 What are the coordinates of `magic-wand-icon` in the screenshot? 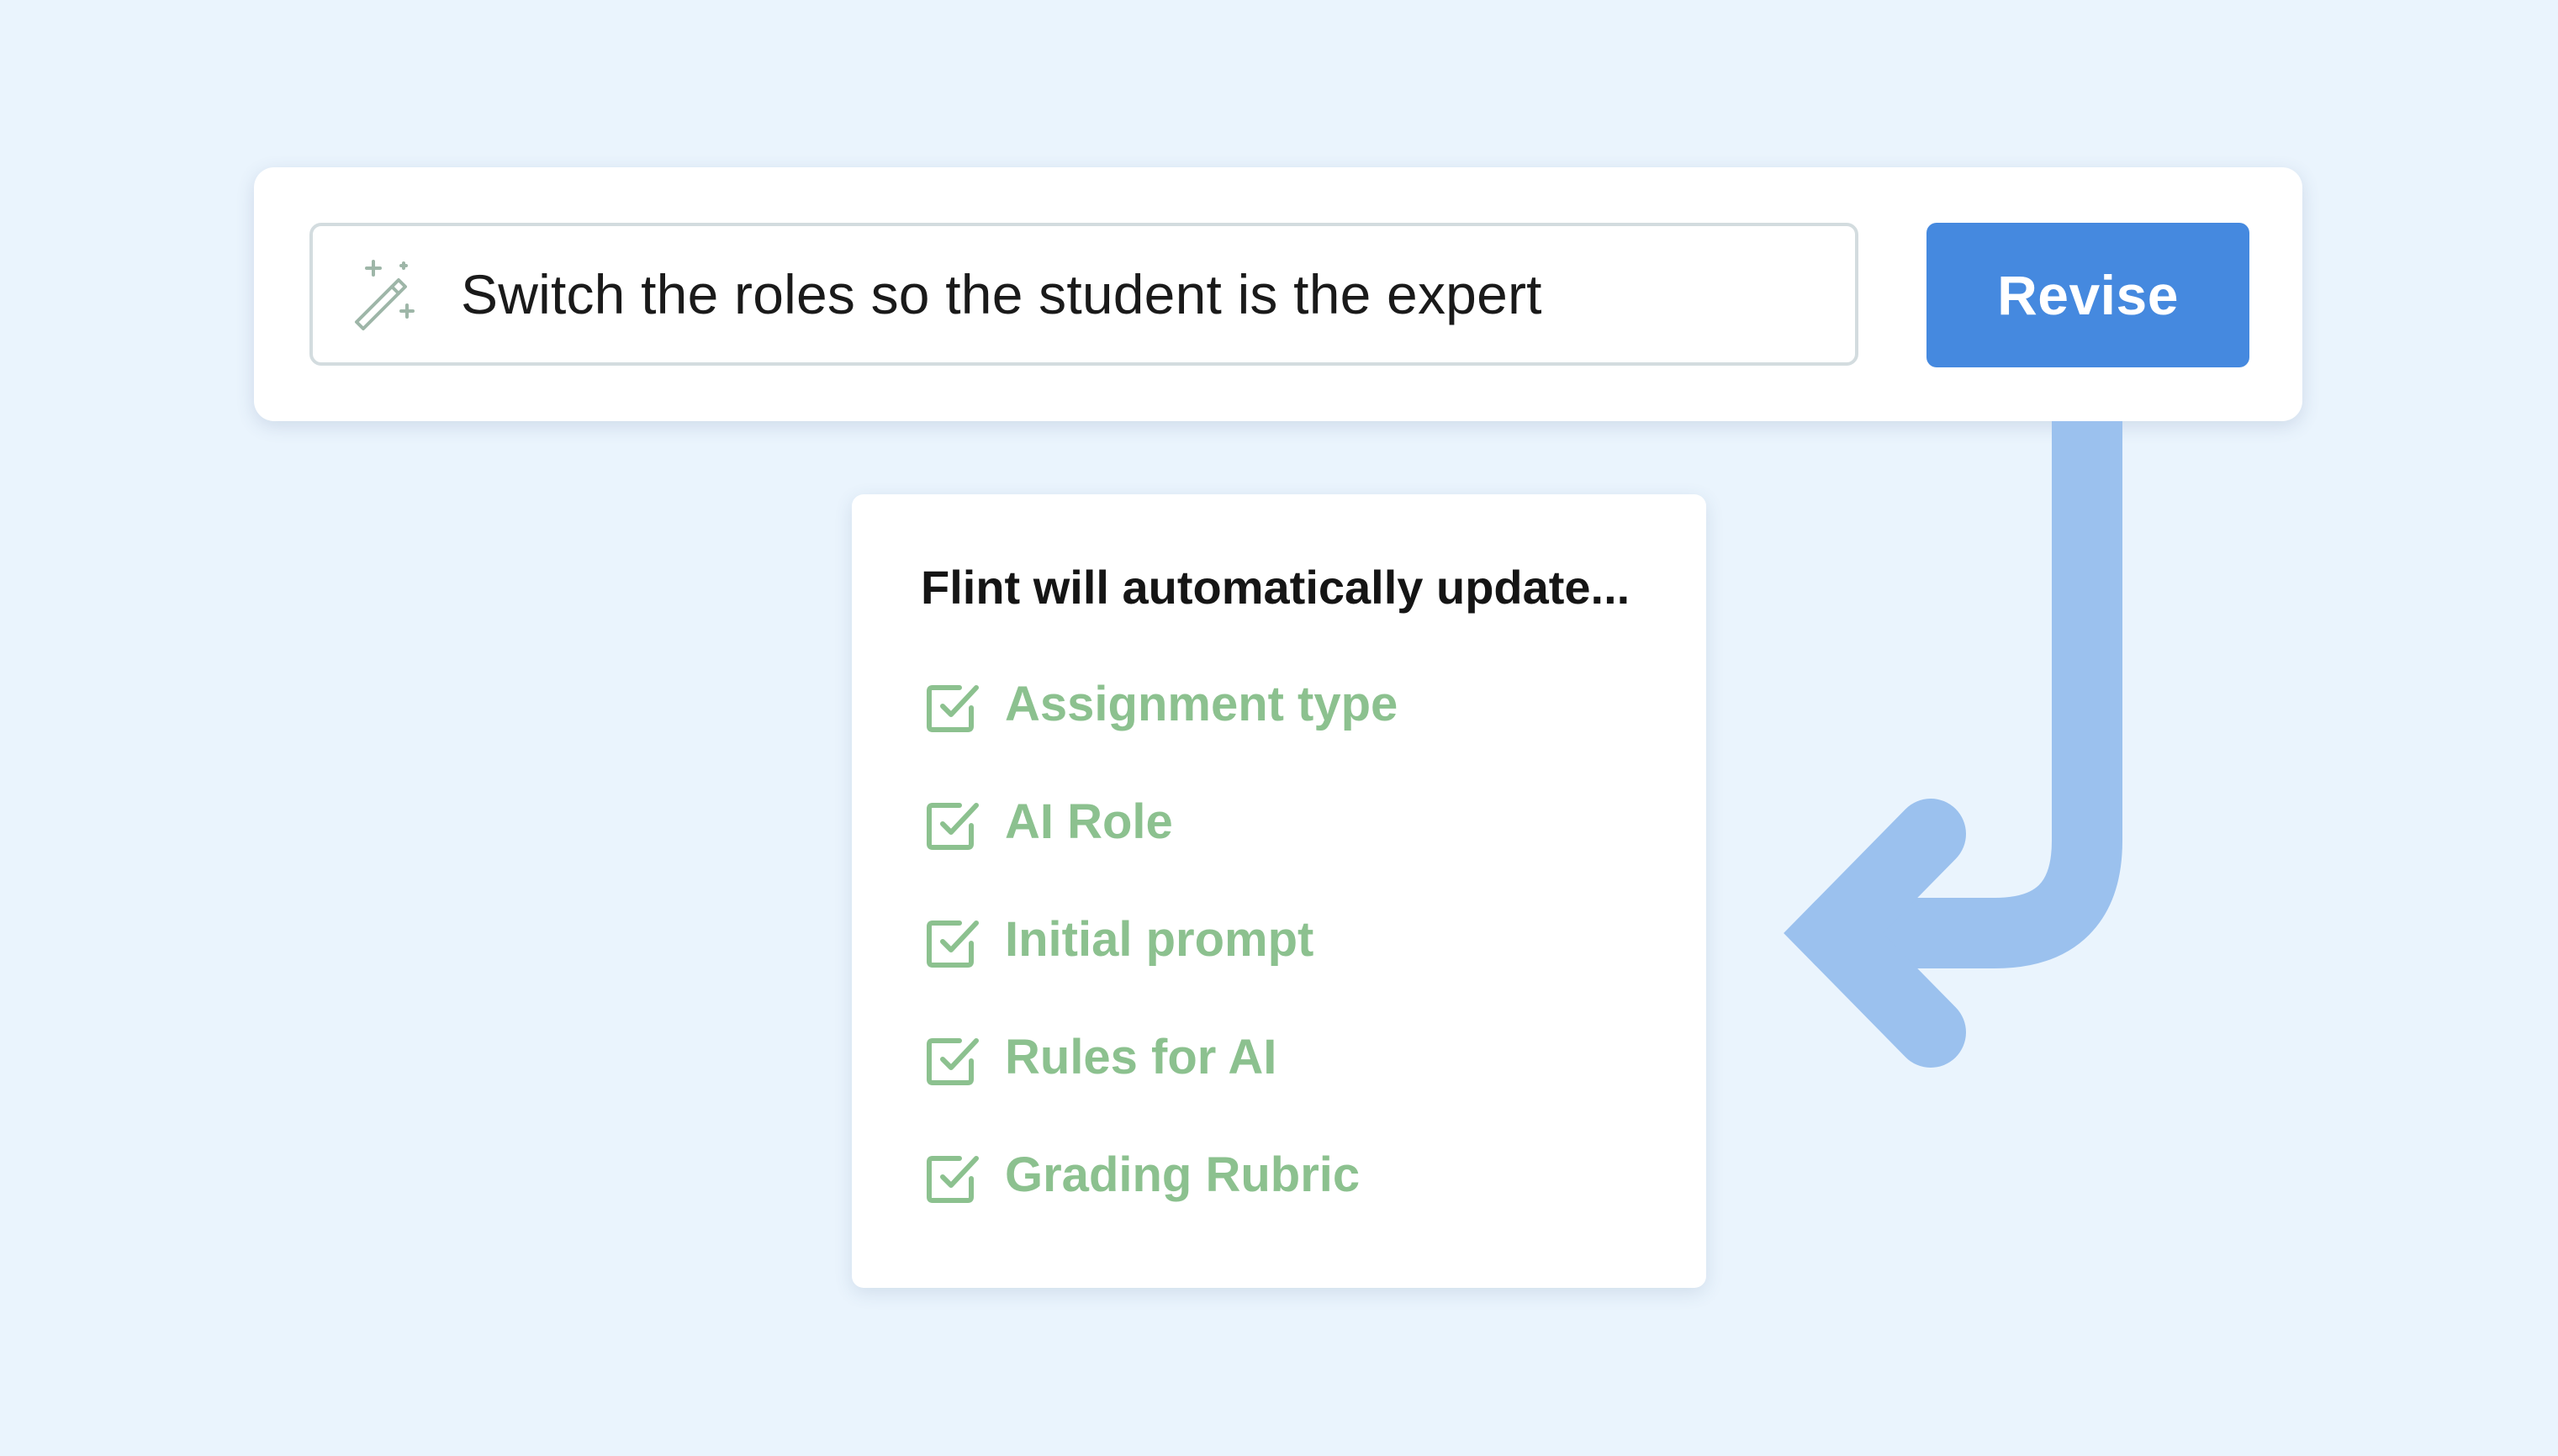 It's located at (385, 295).